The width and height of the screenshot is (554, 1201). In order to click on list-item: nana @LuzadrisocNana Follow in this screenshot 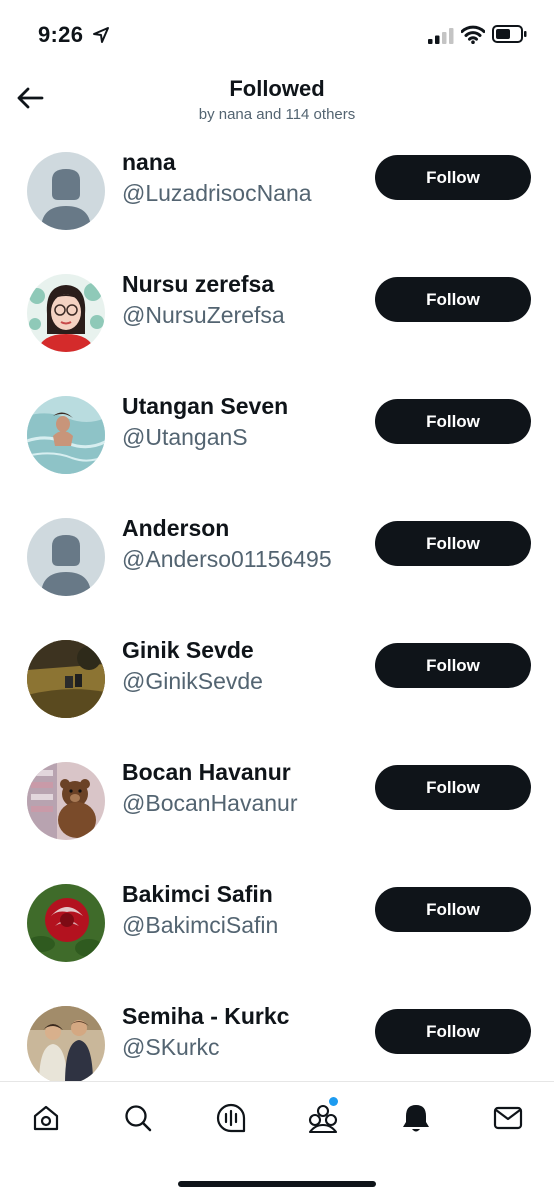, I will do `click(277, 191)`.